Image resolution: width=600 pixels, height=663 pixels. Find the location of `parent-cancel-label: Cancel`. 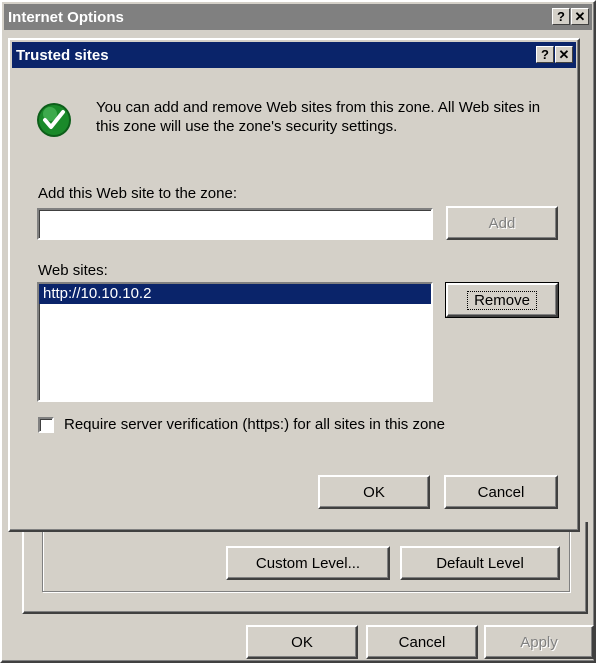

parent-cancel-label: Cancel is located at coordinates (422, 642).